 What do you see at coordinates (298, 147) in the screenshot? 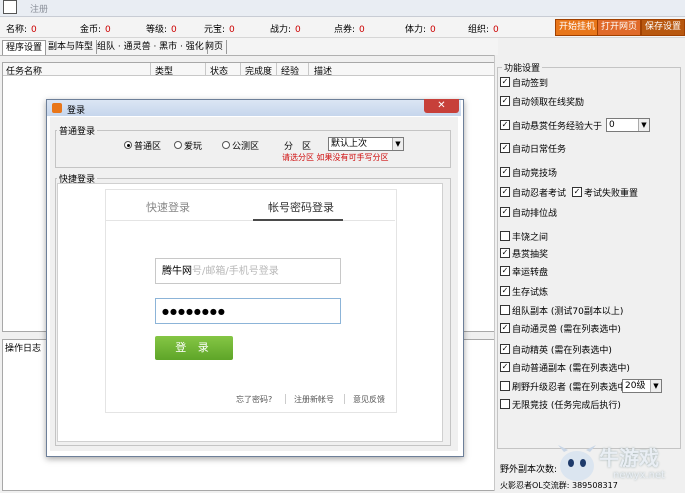
I see `zone-label: 分 区` at bounding box center [298, 147].